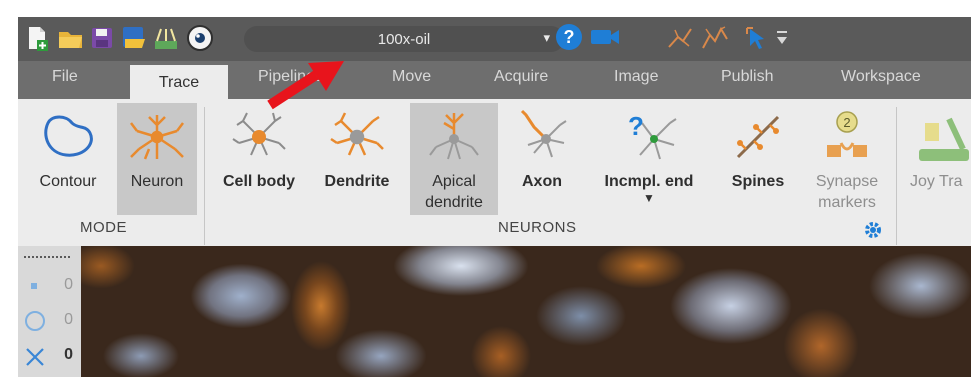  I want to click on incomplete-end-label: Incmpl. end, so click(649, 181).